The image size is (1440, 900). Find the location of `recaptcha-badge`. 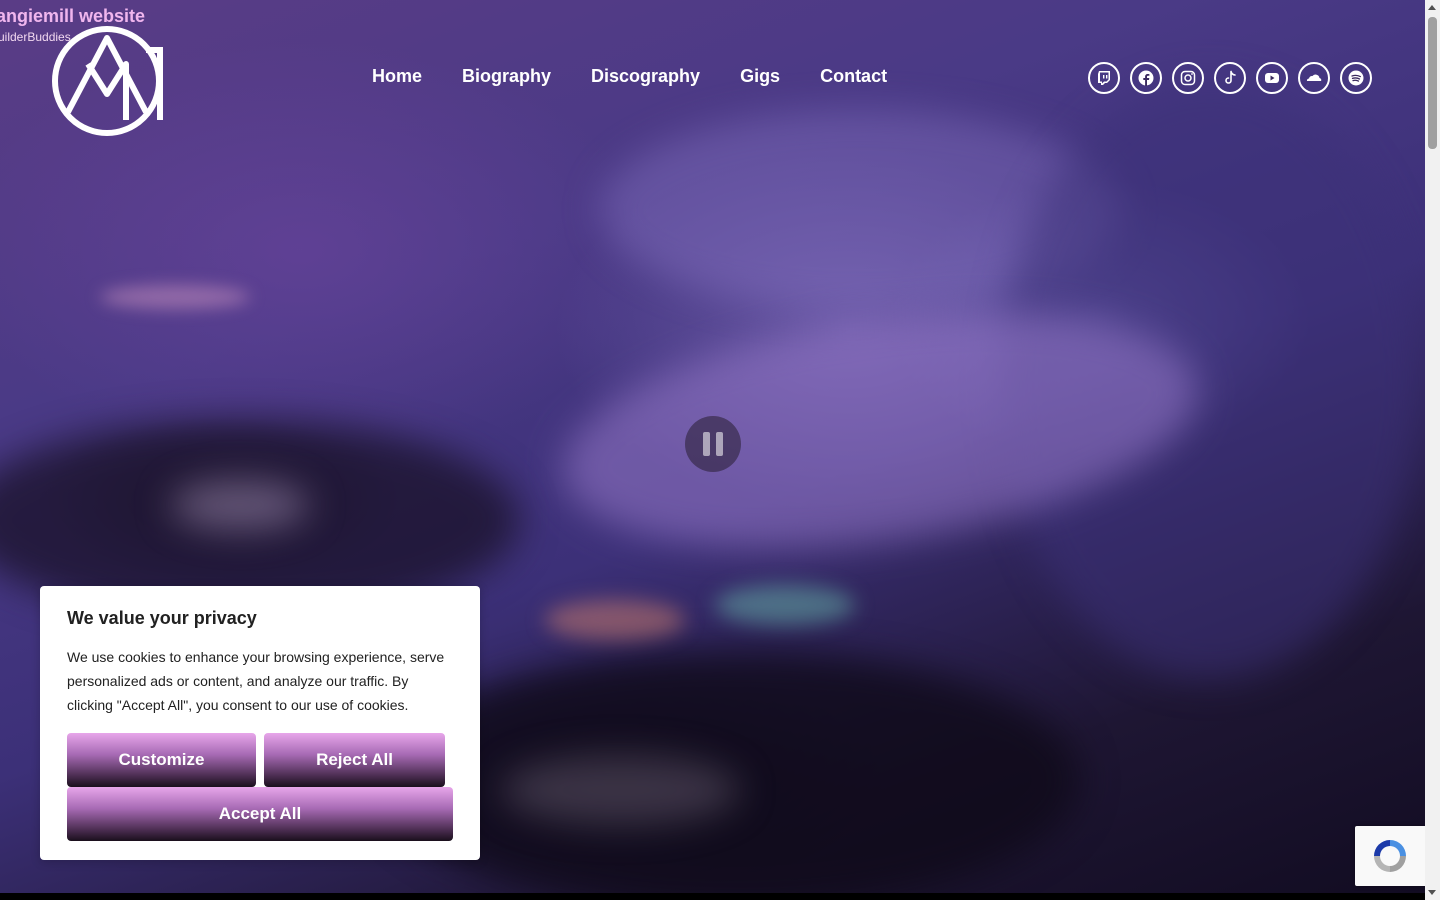

recaptcha-badge is located at coordinates (1390, 856).